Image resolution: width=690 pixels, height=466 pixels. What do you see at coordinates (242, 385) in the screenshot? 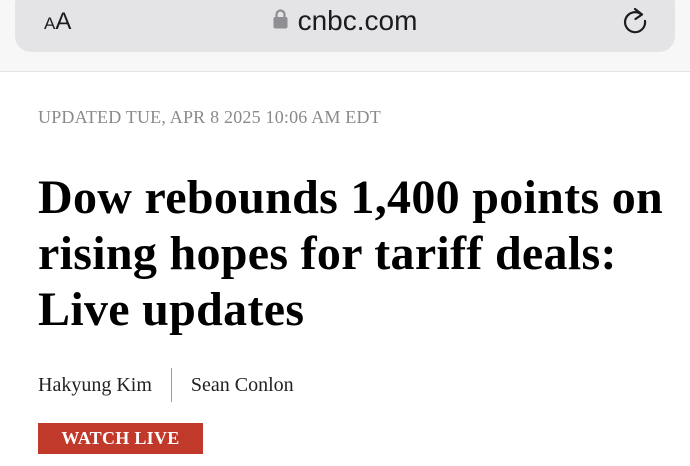
I see `author-link-sean-conlon: Sean Conlon` at bounding box center [242, 385].